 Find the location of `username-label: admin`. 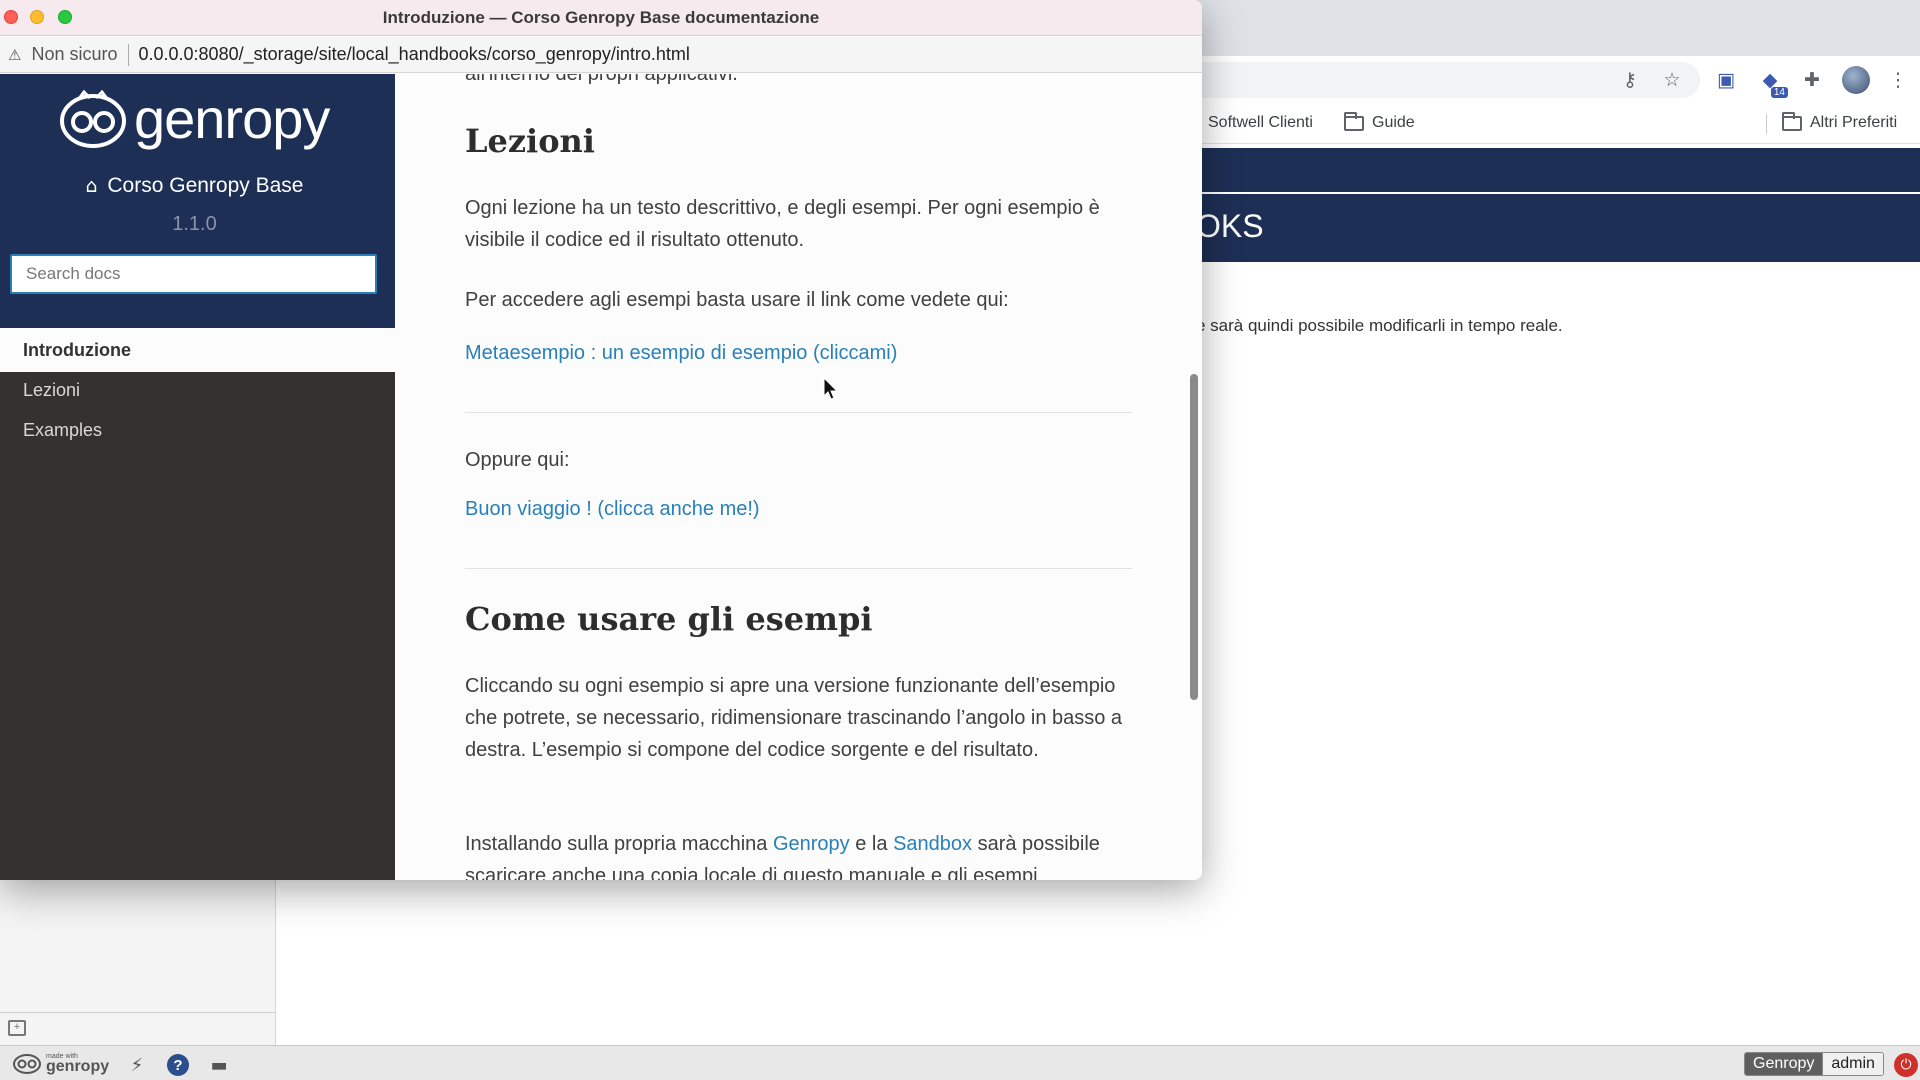

username-label: admin is located at coordinates (1852, 1064).